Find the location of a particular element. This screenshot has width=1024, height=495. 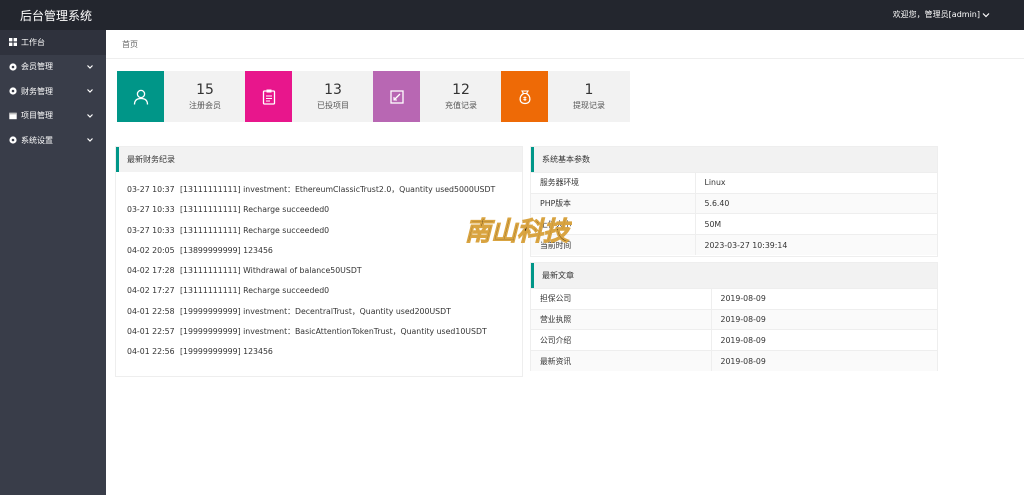

edit-icon is located at coordinates (396, 96).